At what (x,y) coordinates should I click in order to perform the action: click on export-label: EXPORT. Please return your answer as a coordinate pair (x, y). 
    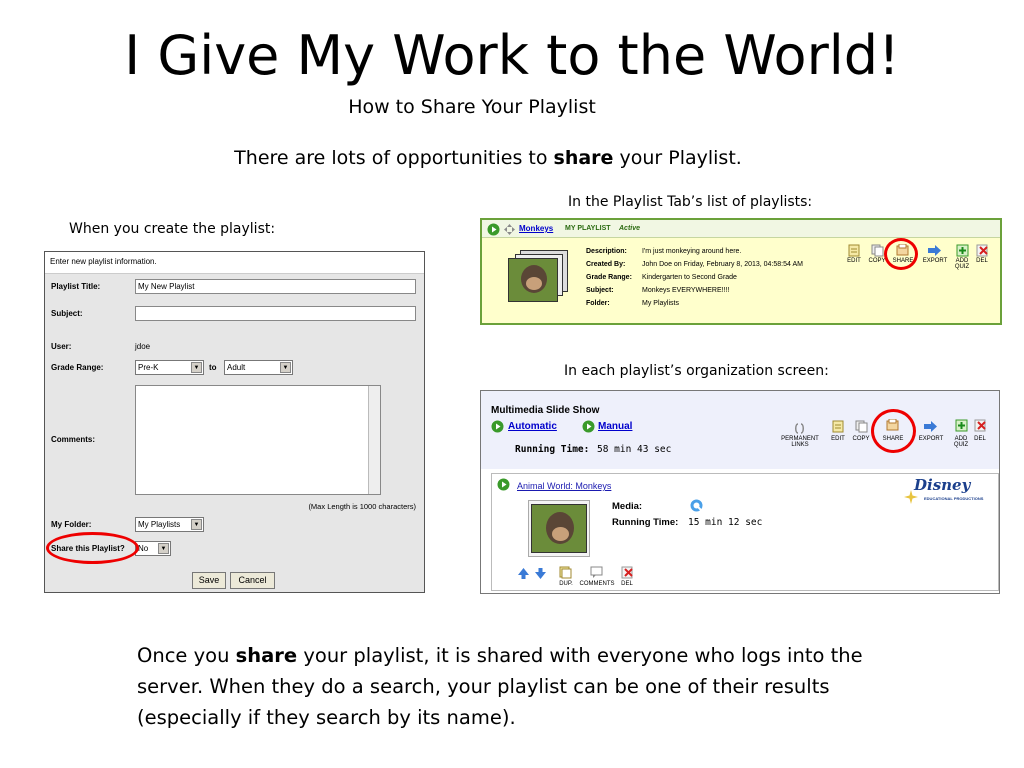
    Looking at the image, I should click on (931, 439).